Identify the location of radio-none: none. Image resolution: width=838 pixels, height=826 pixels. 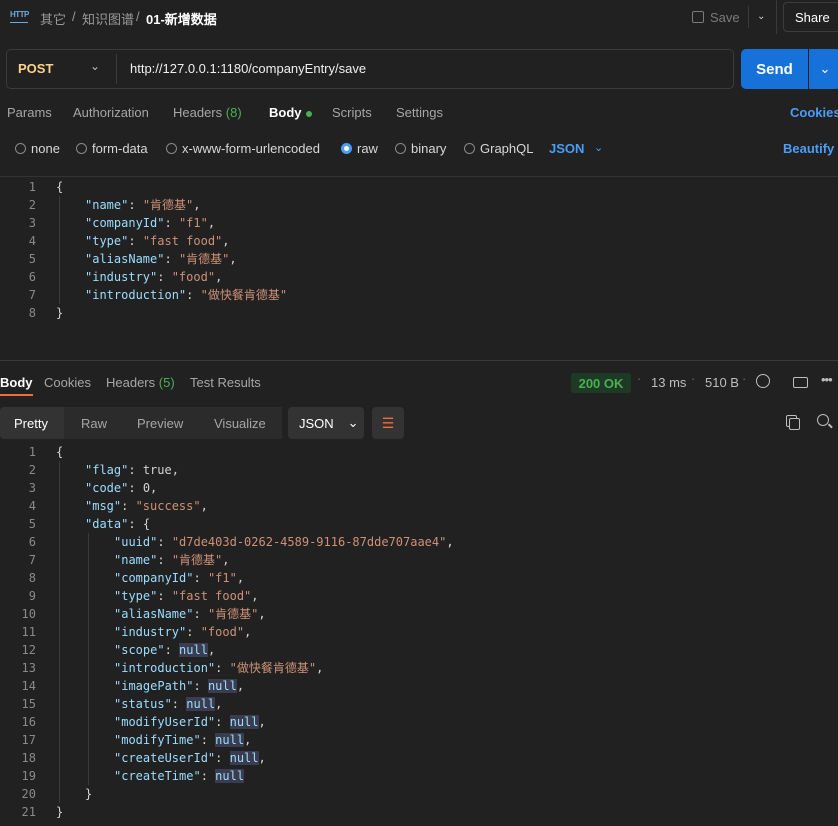
(37, 148).